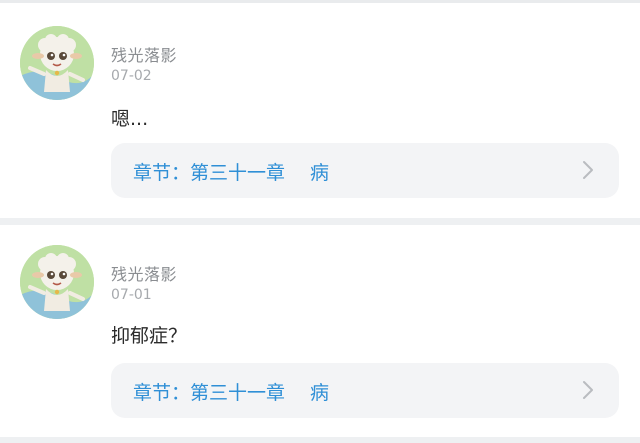  Describe the element at coordinates (131, 295) in the screenshot. I see `comment-date: 07-01` at that location.